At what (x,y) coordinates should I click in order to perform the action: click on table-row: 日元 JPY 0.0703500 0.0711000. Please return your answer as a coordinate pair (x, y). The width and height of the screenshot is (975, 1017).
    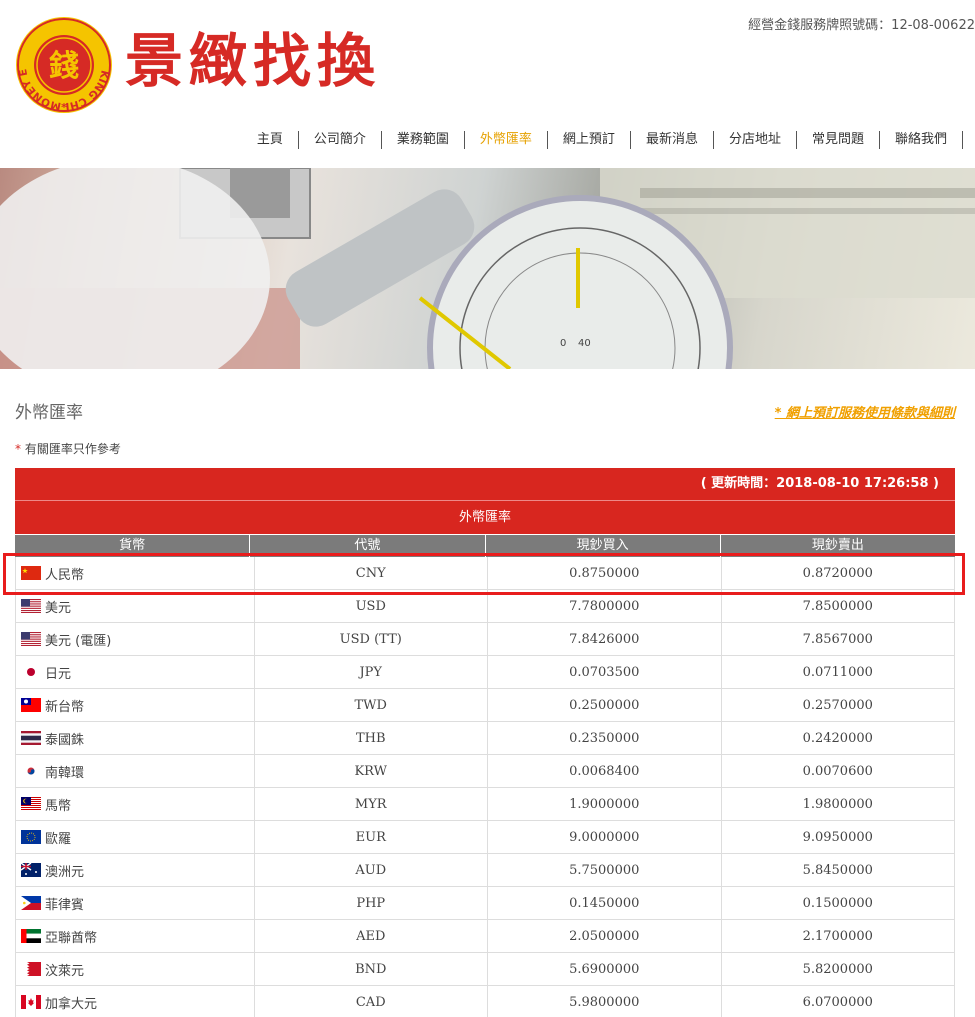
    Looking at the image, I should click on (485, 672).